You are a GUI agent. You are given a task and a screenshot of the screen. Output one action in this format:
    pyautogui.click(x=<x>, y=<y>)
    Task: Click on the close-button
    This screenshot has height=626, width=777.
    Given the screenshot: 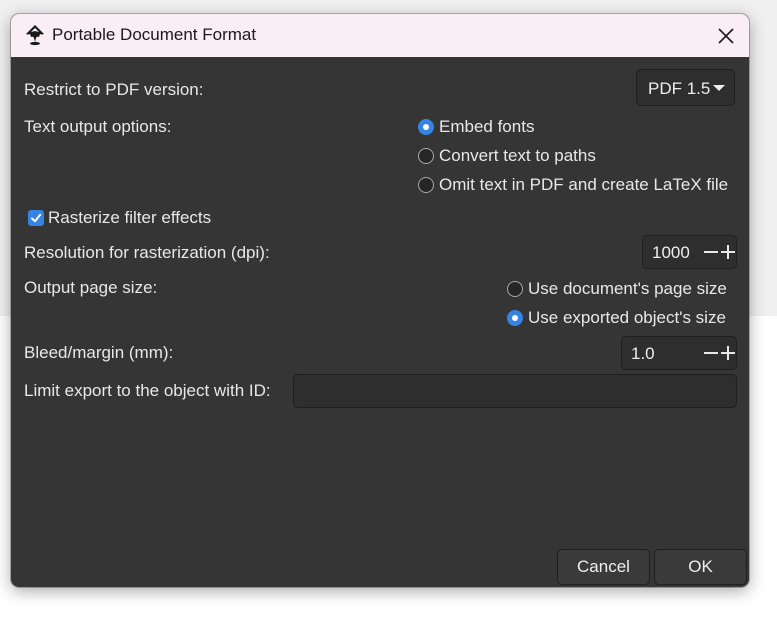 What is the action you would take?
    pyautogui.click(x=726, y=35)
    